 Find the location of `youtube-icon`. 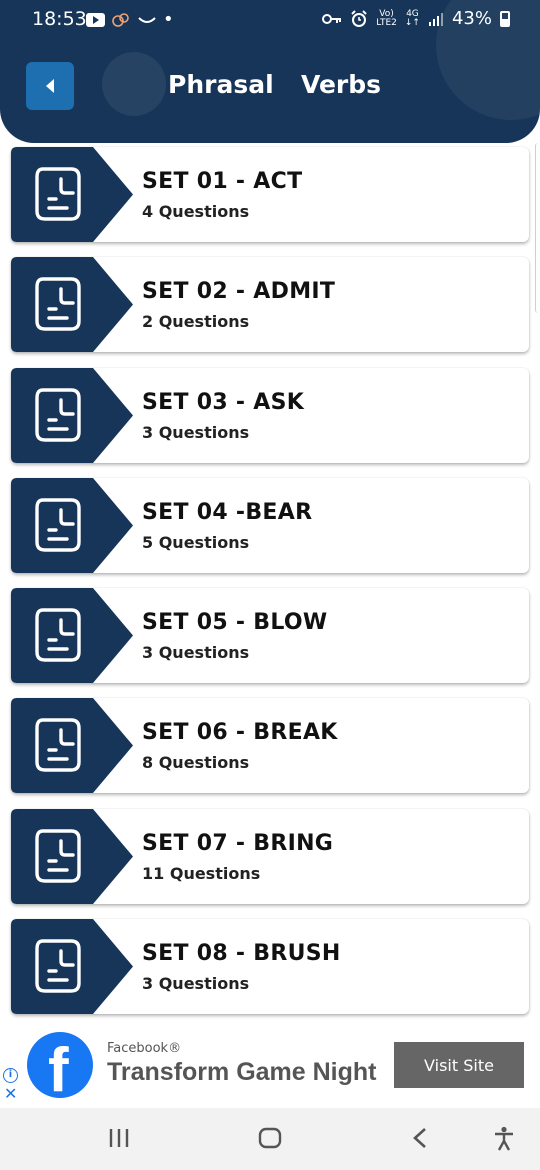

youtube-icon is located at coordinates (95, 19).